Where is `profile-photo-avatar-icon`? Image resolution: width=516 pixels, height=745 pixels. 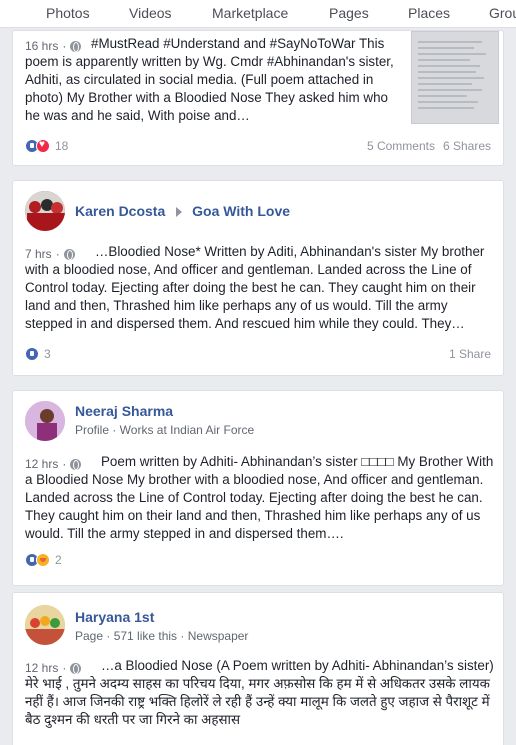 profile-photo-avatar-icon is located at coordinates (45, 421).